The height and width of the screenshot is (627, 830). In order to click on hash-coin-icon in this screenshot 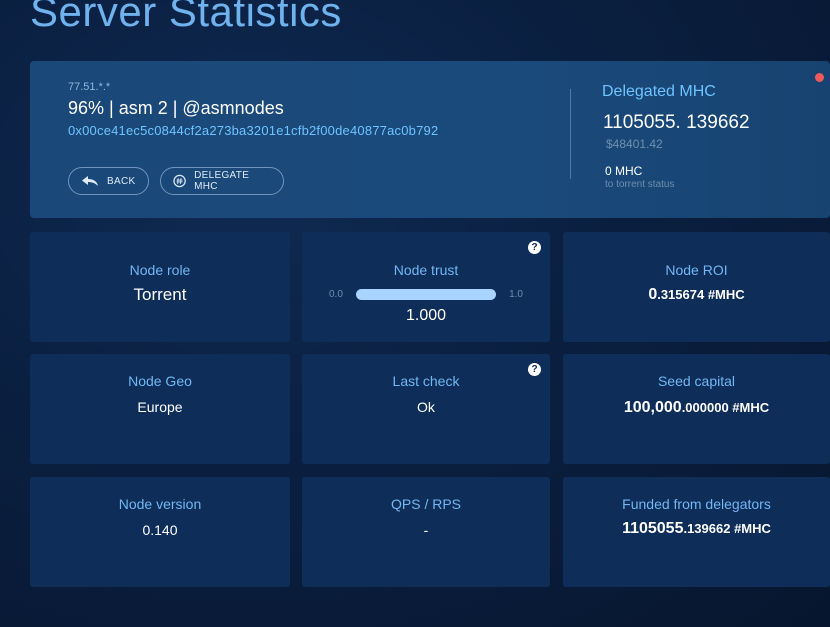, I will do `click(179, 181)`.